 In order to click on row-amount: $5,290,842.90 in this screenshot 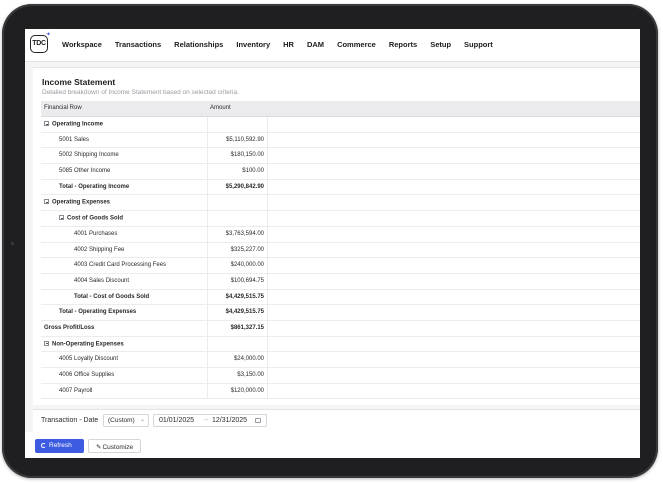, I will do `click(244, 186)`.